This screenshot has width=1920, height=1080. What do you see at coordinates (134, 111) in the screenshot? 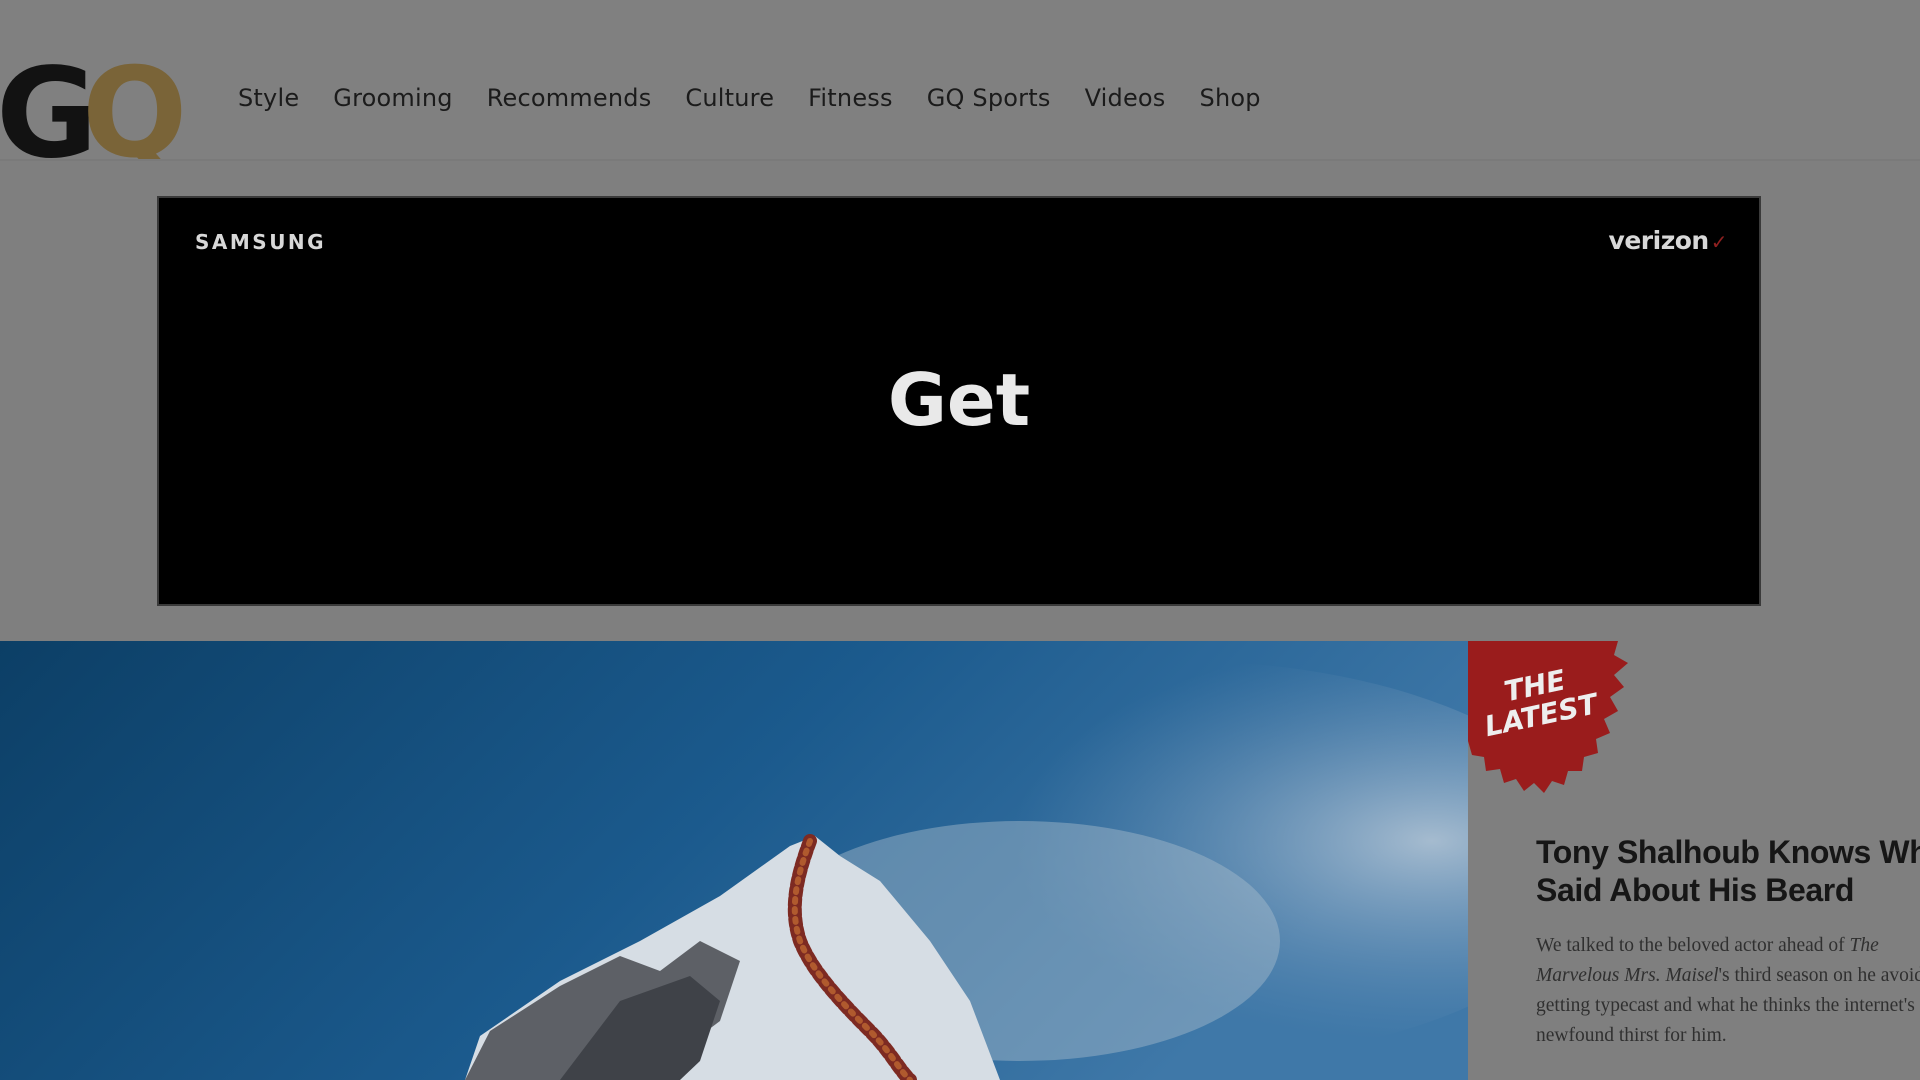
I see `svg-text: Q` at bounding box center [134, 111].